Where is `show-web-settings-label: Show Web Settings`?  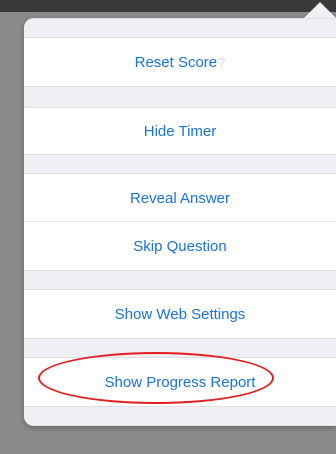
show-web-settings-label: Show Web Settings is located at coordinates (180, 314).